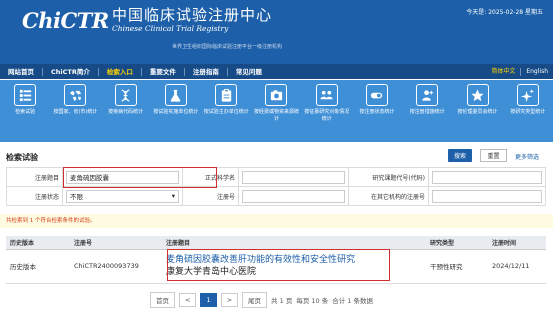 This screenshot has width=553, height=312. Describe the element at coordinates (457, 266) in the screenshot. I see `study-type-cell: 干预性研究` at that location.